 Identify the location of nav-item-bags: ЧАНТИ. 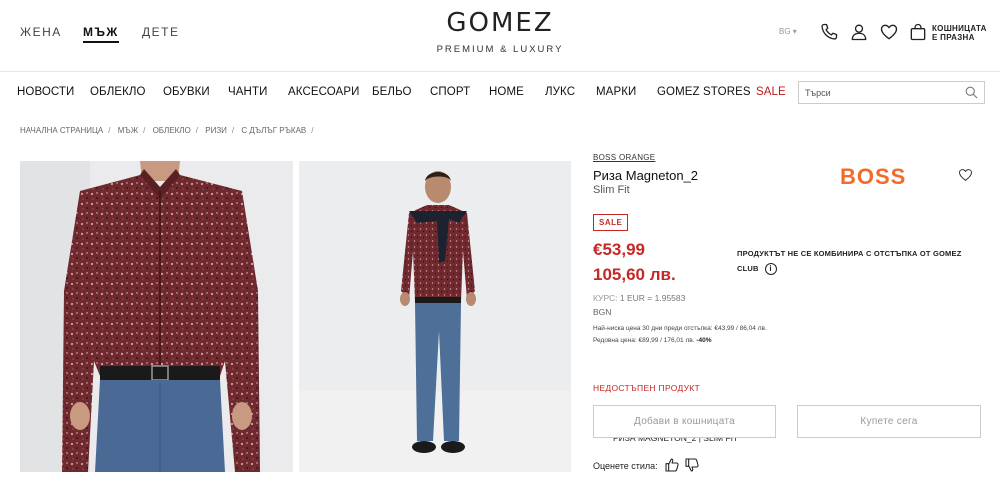
(247, 92).